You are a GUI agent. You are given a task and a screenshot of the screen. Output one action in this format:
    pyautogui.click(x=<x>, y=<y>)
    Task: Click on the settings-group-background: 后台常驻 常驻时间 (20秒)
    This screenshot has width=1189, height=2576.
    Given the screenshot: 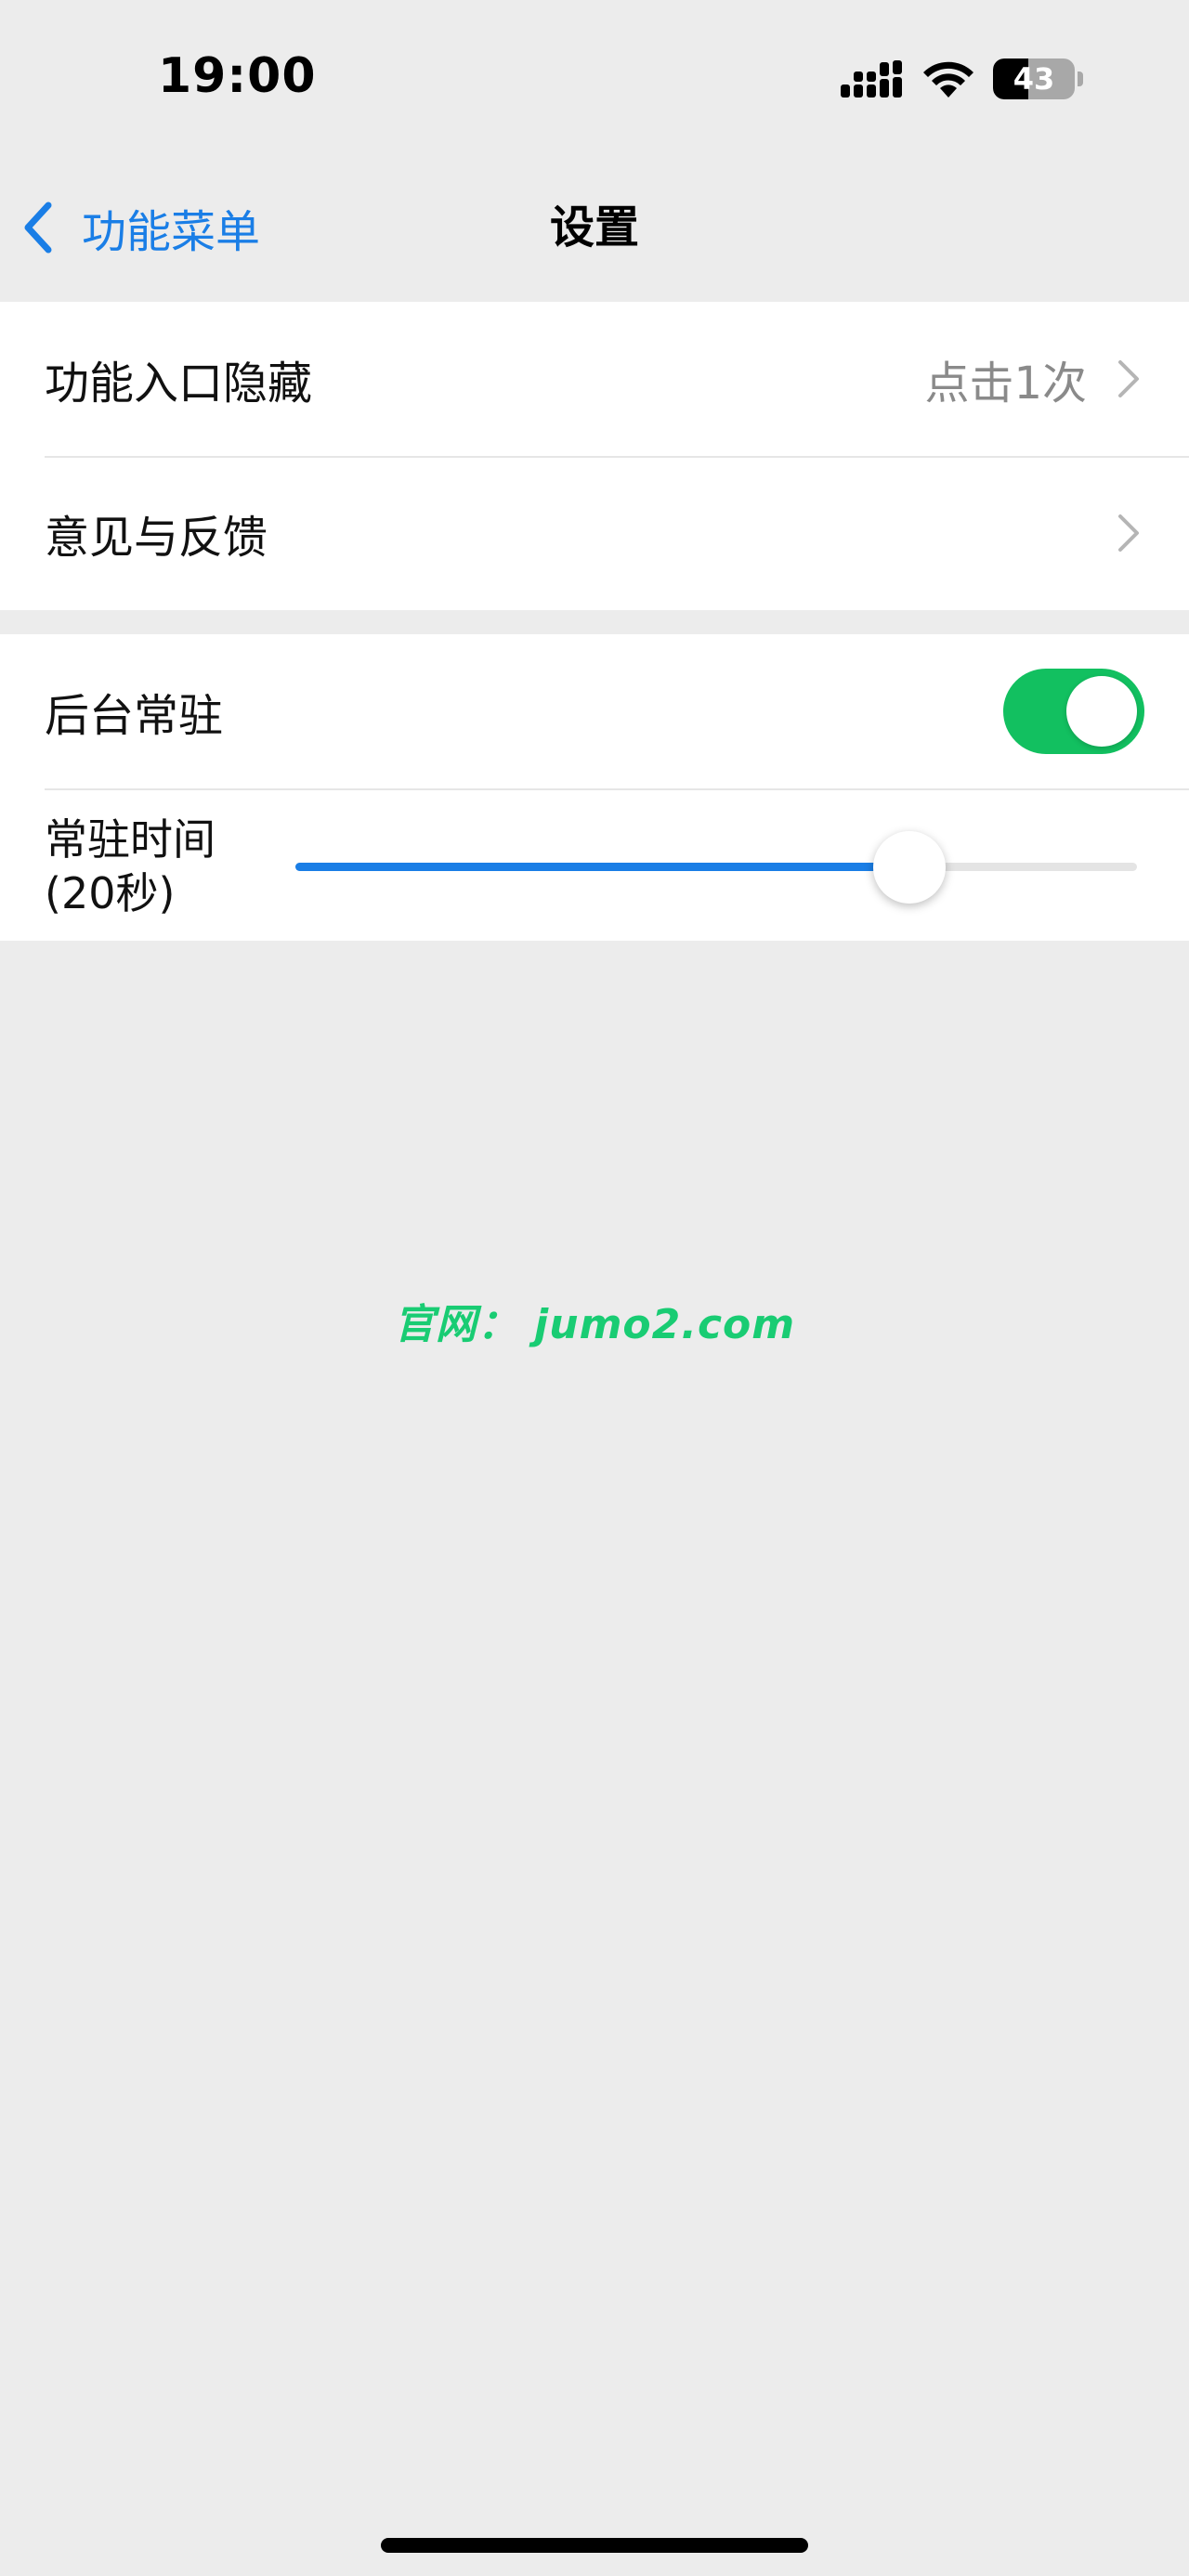 What is the action you would take?
    pyautogui.click(x=594, y=787)
    